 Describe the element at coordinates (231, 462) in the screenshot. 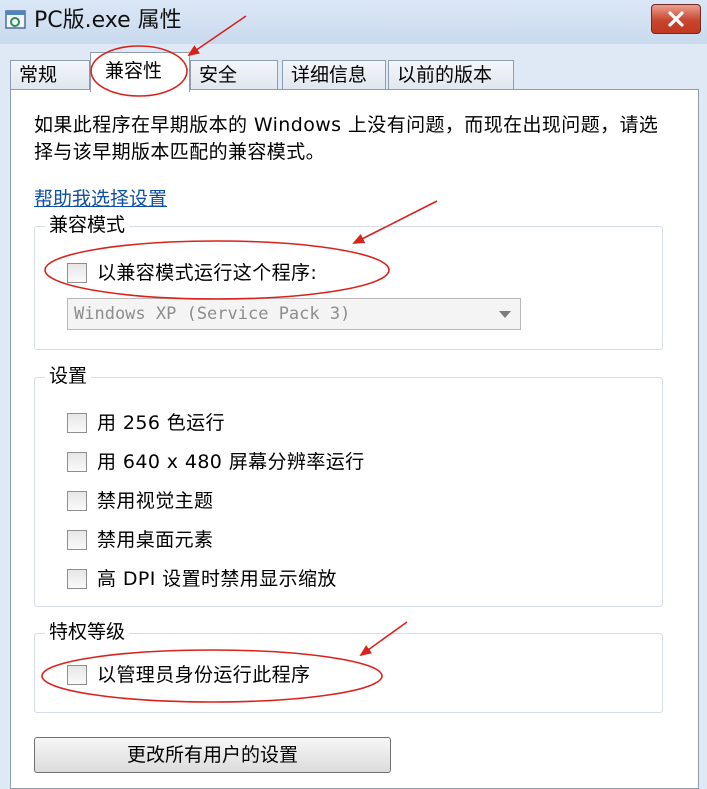

I see `setting-label: 用 640 x 480 屏幕分辨率运行` at that location.